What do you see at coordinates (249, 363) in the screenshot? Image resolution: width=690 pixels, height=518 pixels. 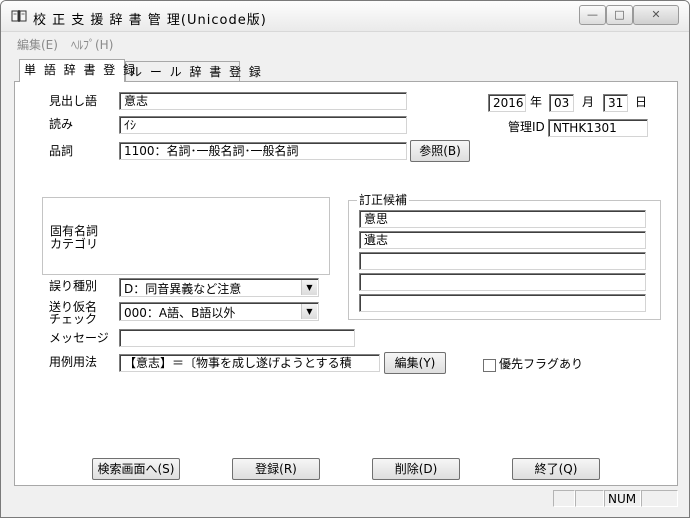 I see `yorei-field: 【意志】＝〔物事を成し遂げようとする積` at bounding box center [249, 363].